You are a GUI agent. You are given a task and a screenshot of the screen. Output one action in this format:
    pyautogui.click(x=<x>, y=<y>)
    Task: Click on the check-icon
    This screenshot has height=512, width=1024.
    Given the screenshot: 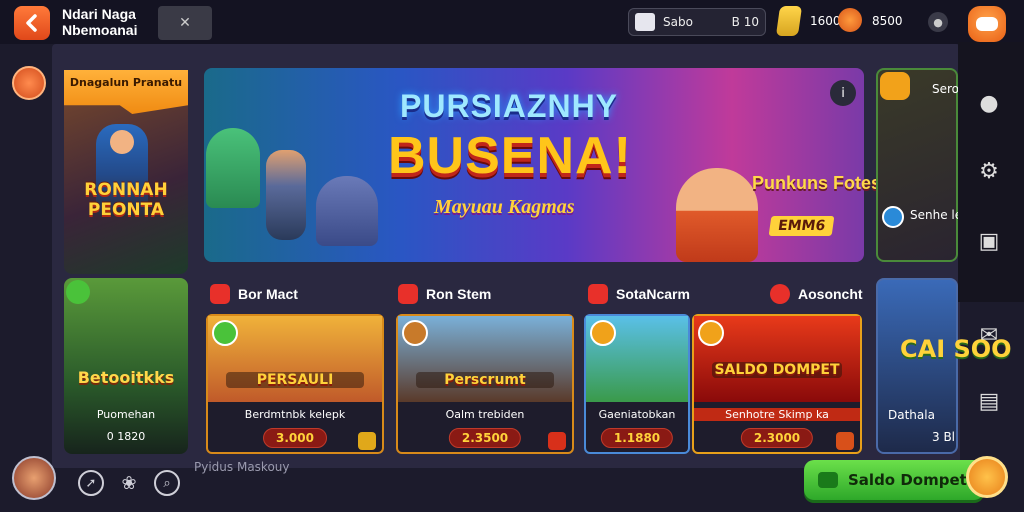 What is the action you would take?
    pyautogui.click(x=598, y=294)
    